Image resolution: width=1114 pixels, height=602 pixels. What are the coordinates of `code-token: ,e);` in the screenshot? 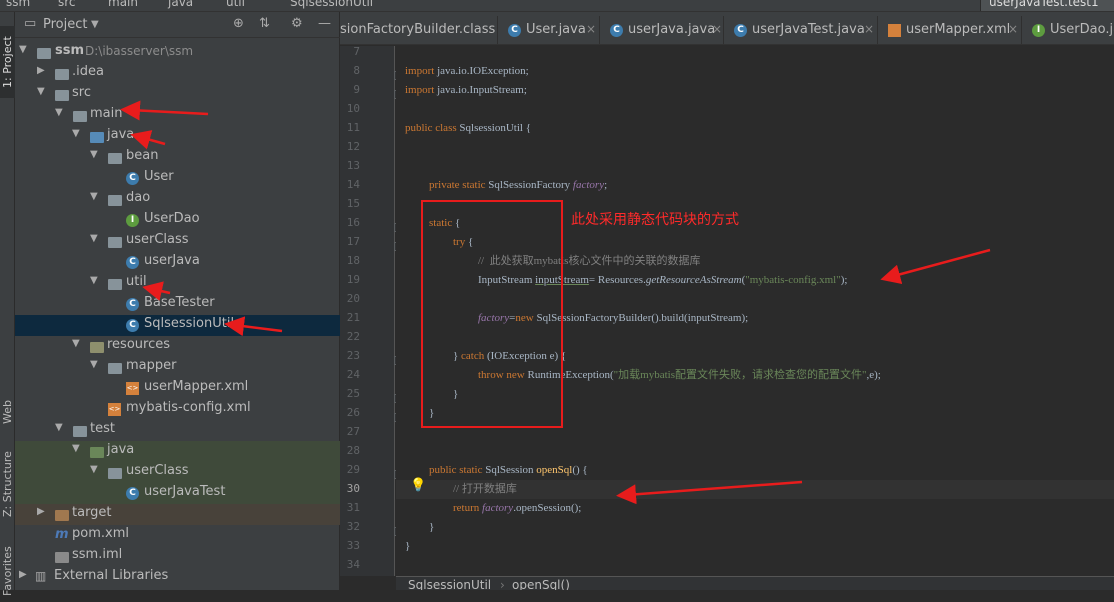 It's located at (873, 375).